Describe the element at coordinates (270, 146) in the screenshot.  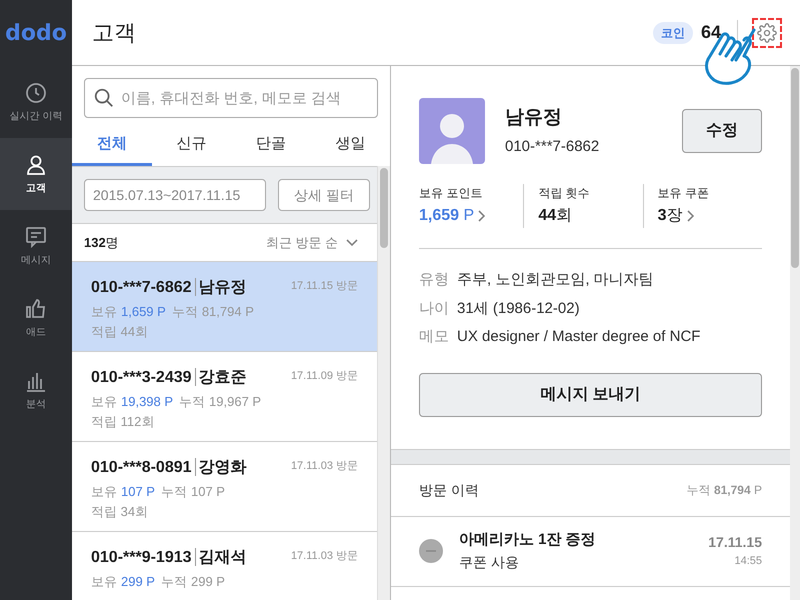
I see `filter-tab: 단골` at that location.